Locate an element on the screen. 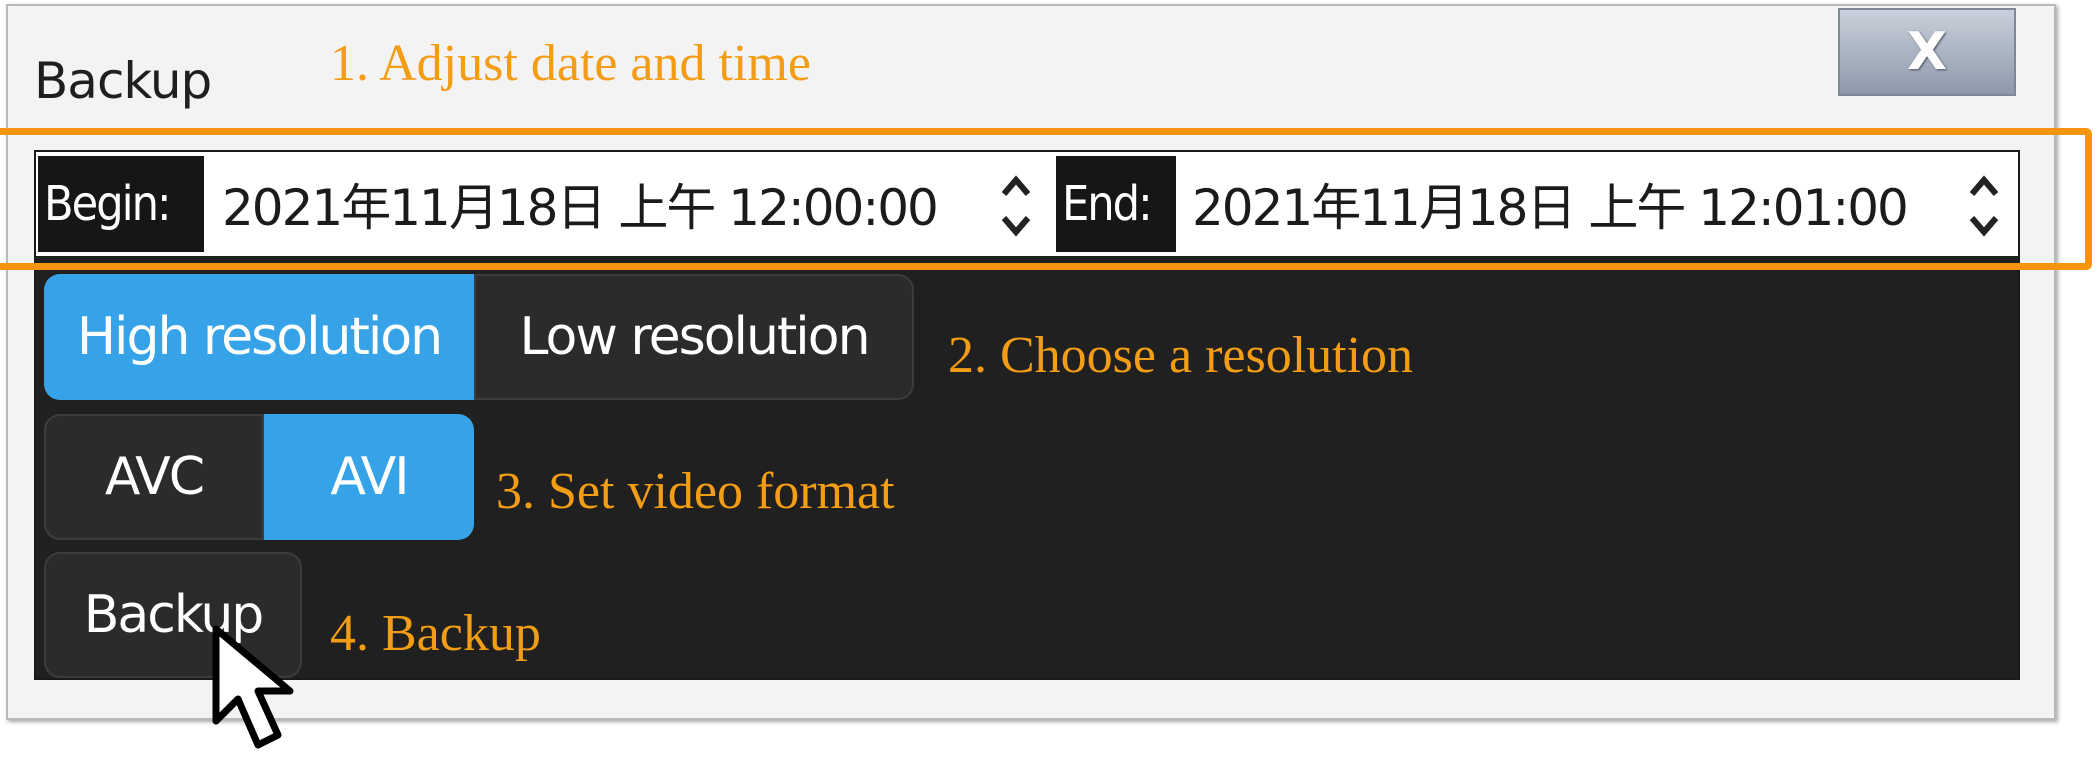  close-icon: X is located at coordinates (1927, 52).